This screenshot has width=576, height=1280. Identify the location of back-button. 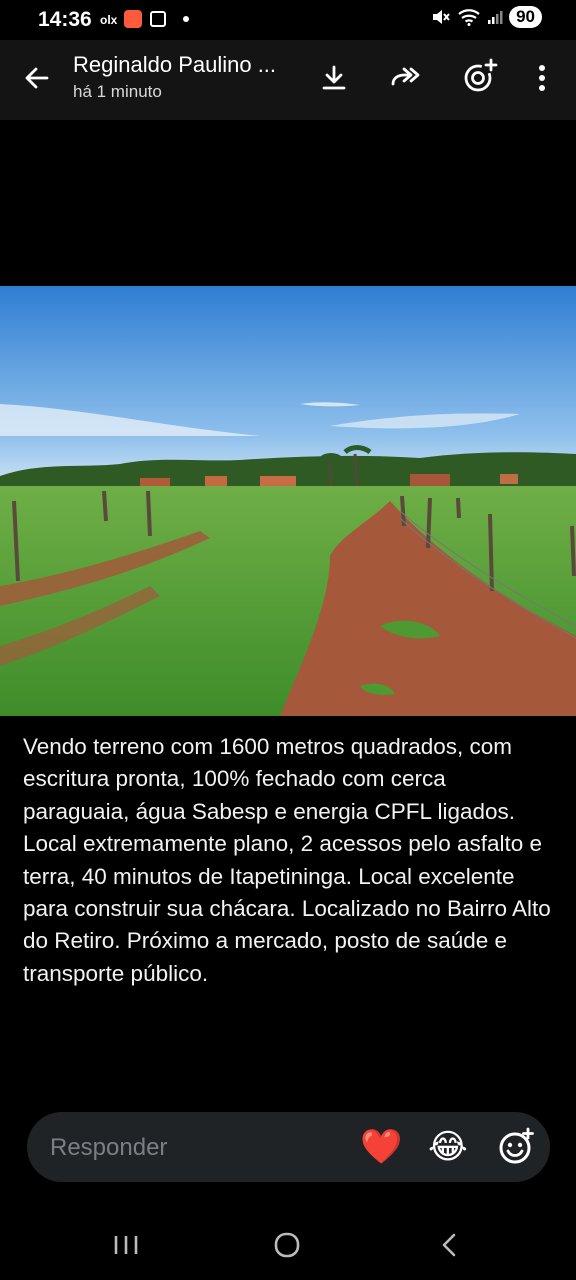
(37, 78).